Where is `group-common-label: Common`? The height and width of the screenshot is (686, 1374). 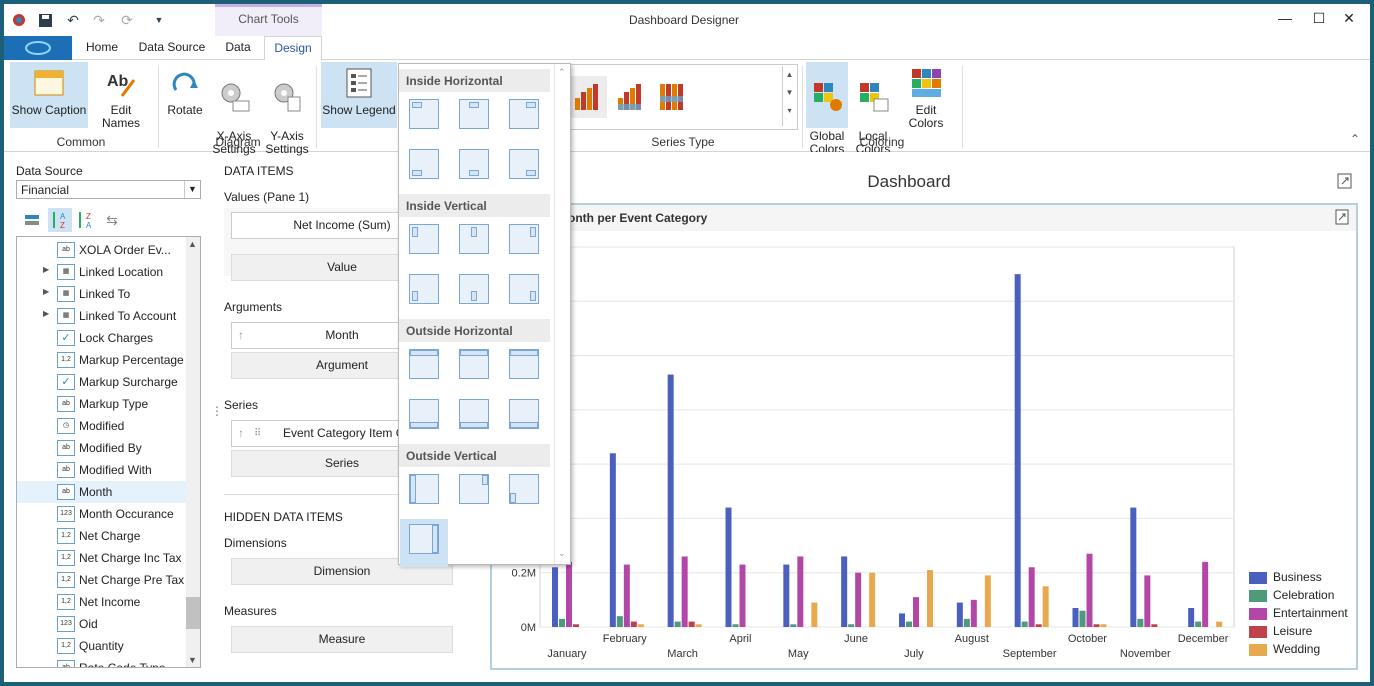
group-common-label: Common is located at coordinates (81, 142).